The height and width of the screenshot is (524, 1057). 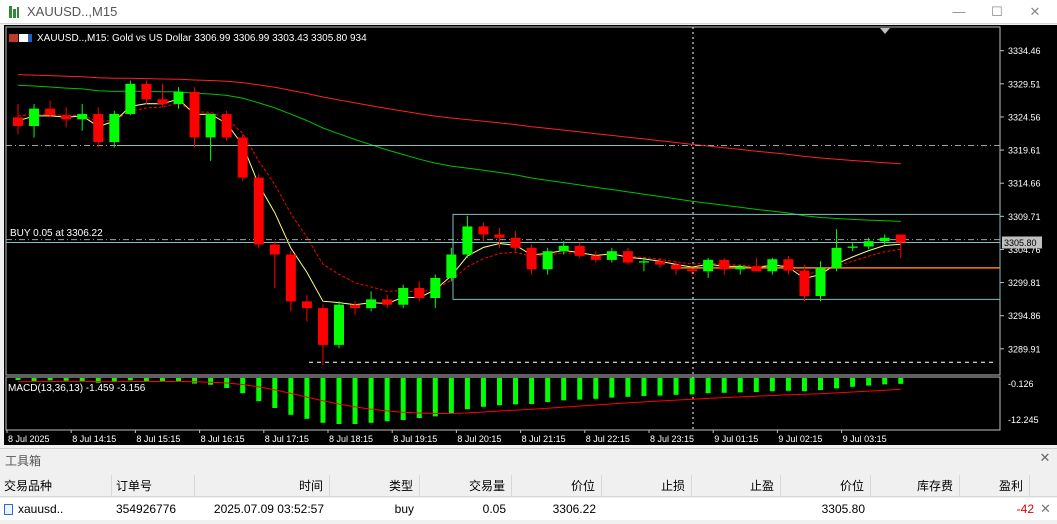 I want to click on row-swap, so click(x=915, y=509).